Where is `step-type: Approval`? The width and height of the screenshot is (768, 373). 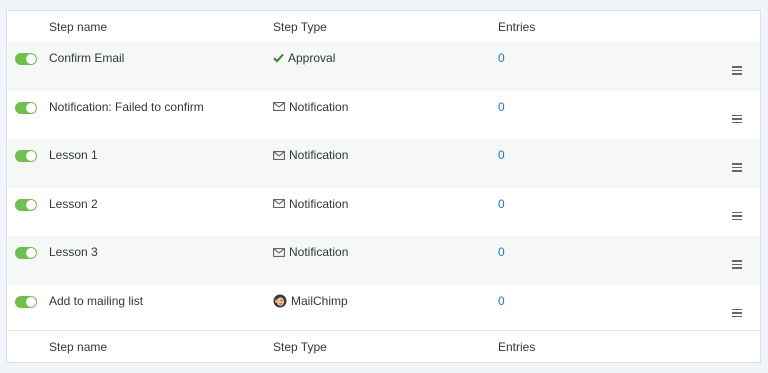
step-type: Approval is located at coordinates (304, 58).